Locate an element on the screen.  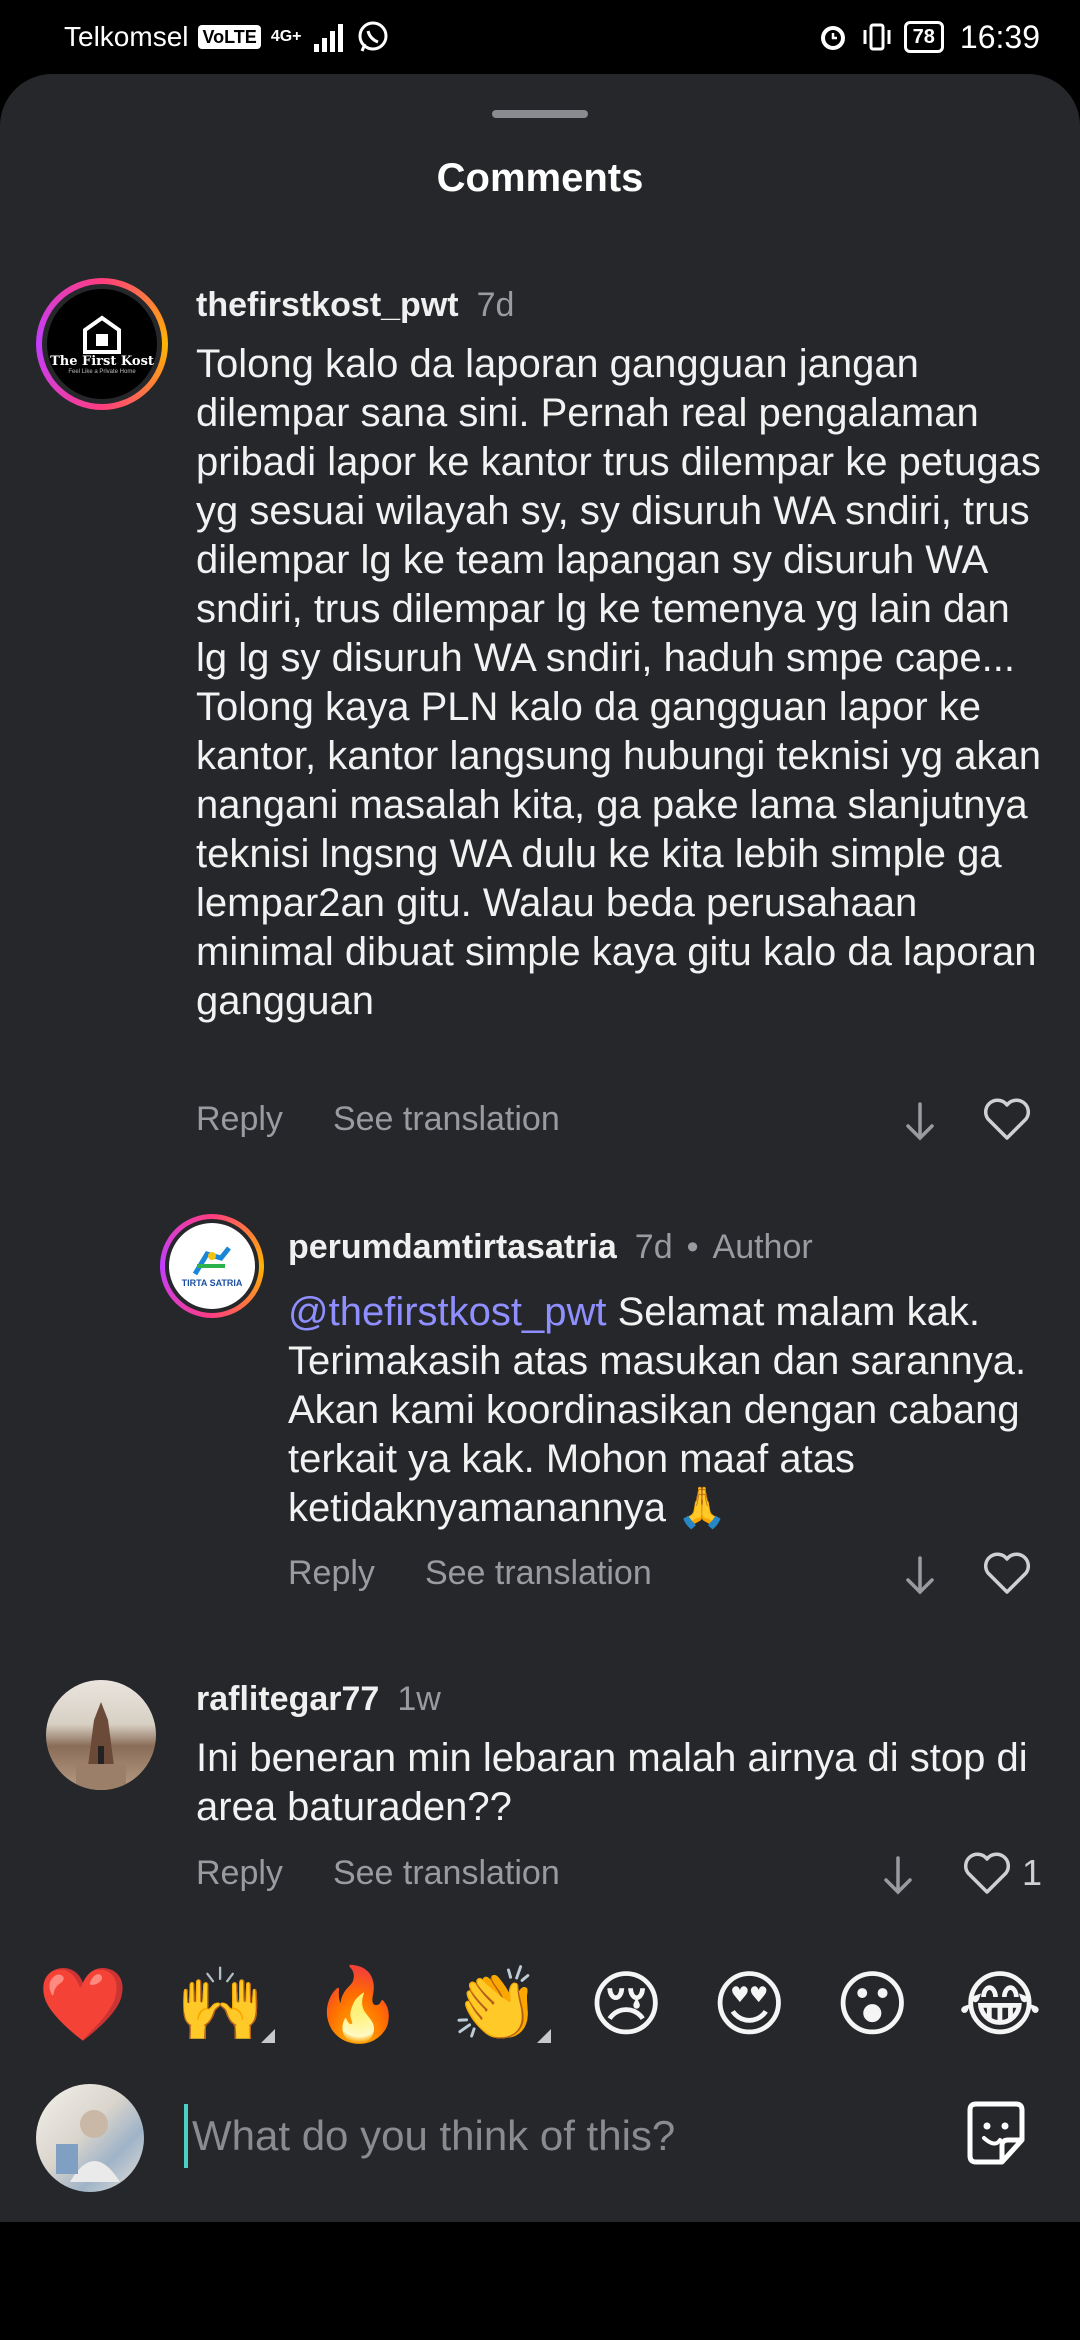
temple-photo-icon is located at coordinates (101, 1746).